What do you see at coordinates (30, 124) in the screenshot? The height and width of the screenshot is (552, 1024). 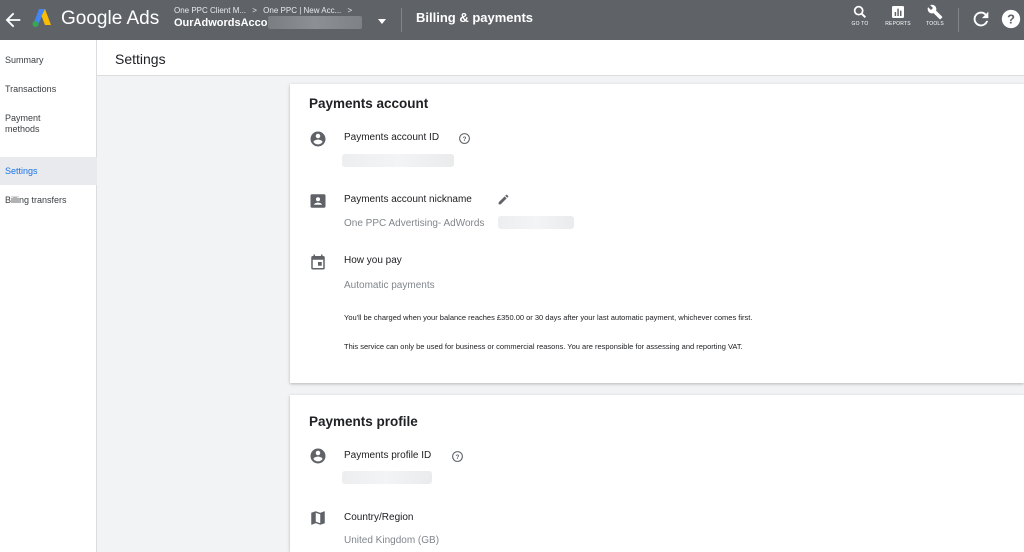 I see `sidebar-item-payment-methods: Payment methods` at bounding box center [30, 124].